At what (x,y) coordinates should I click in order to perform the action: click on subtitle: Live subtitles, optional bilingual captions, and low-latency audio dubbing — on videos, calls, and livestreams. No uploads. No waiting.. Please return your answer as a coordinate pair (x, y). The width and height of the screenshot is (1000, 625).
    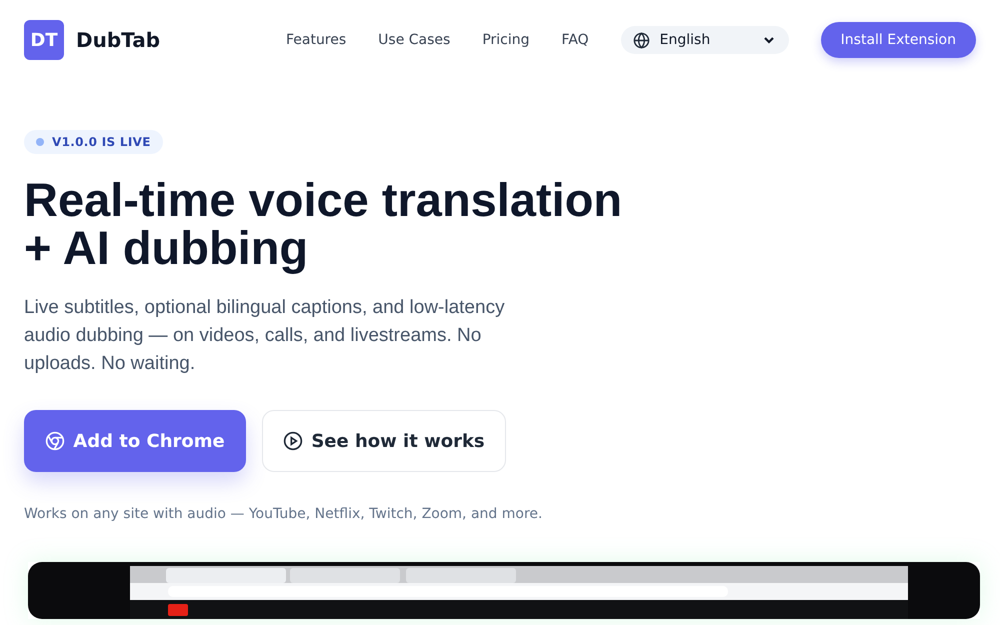
    Looking at the image, I should click on (265, 336).